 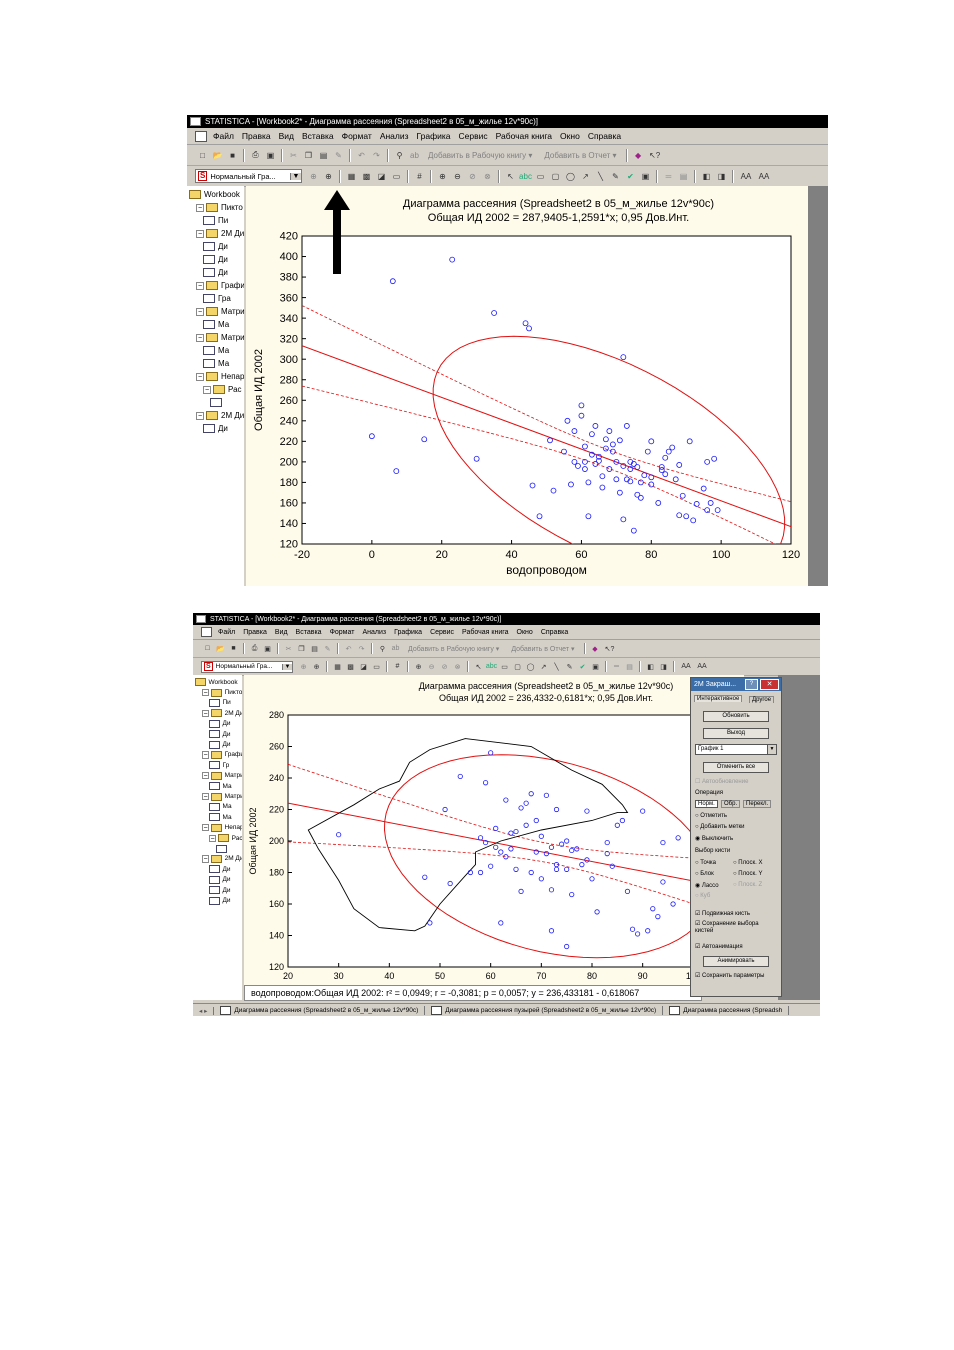 What do you see at coordinates (222, 389) in the screenshot?
I see `tree-item: − Рас` at bounding box center [222, 389].